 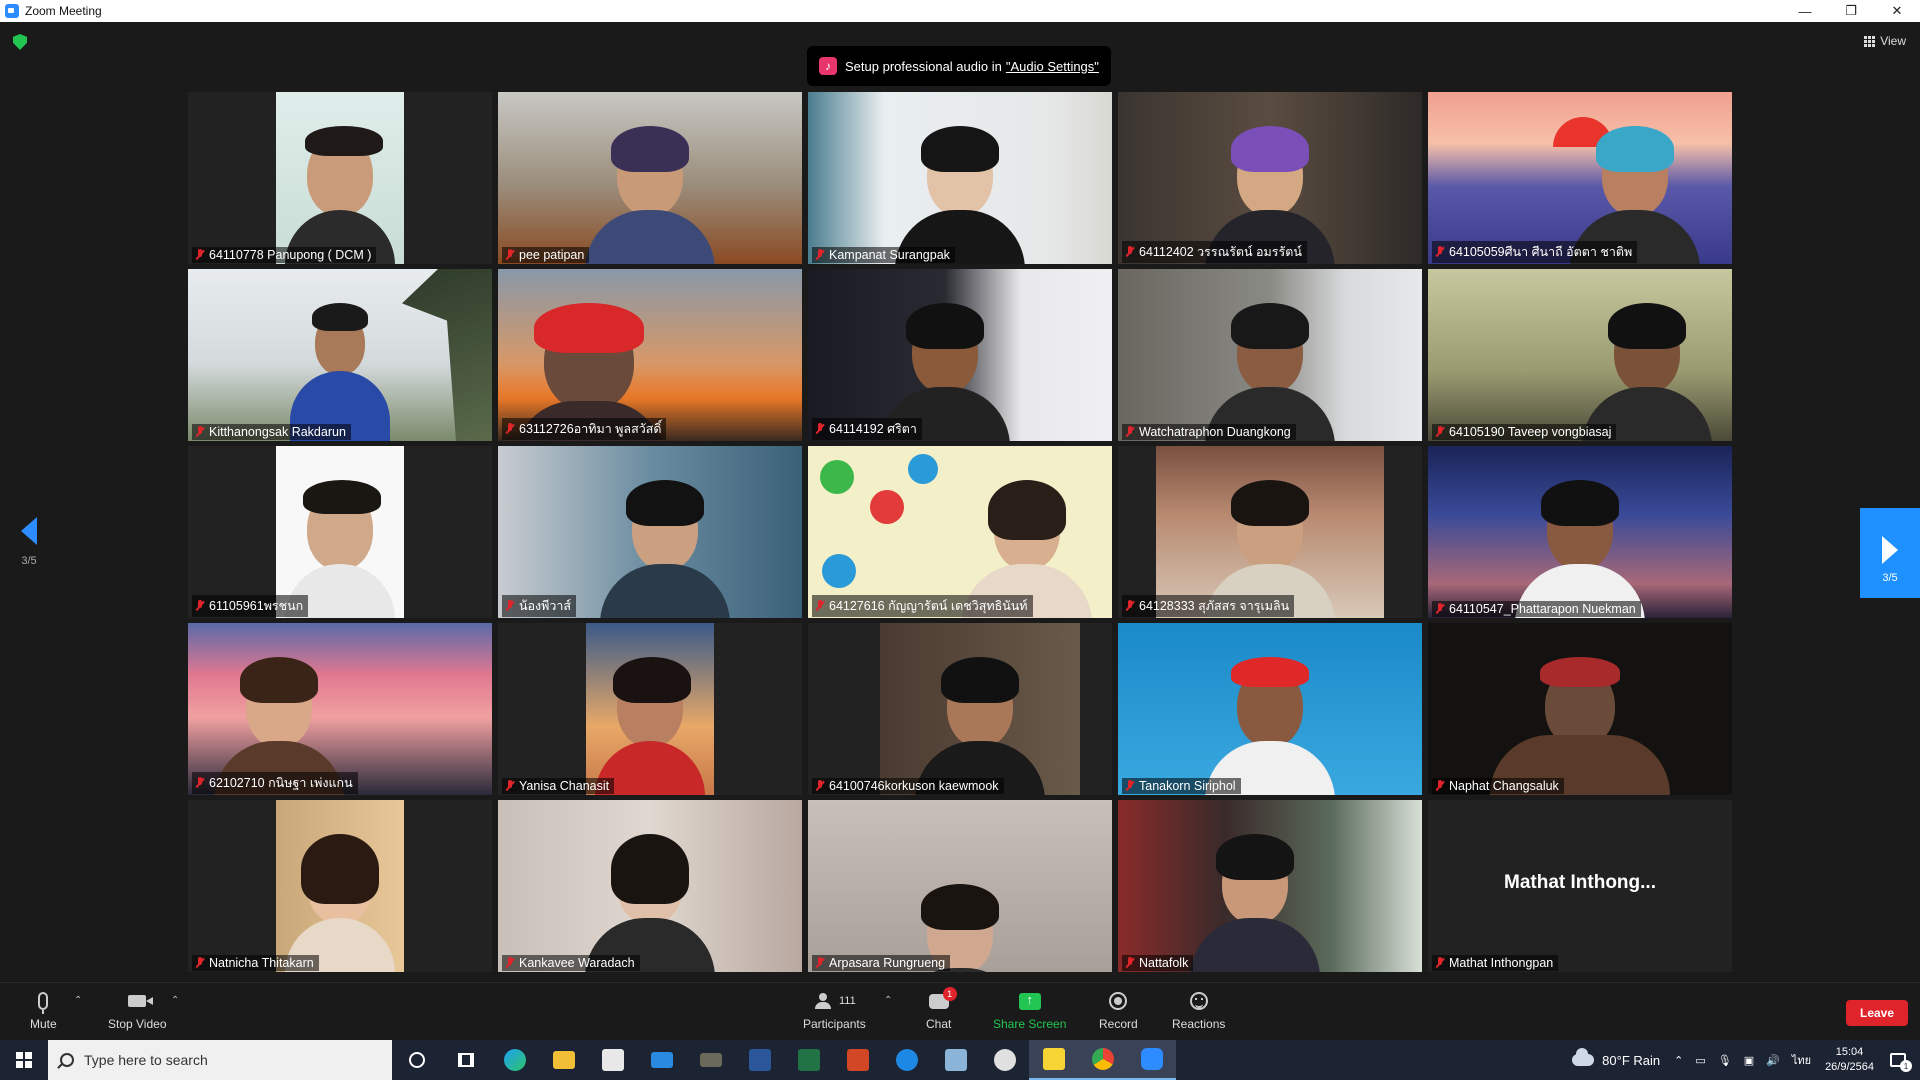 What do you see at coordinates (960, 532) in the screenshot?
I see `participant-tile: 64127616 กัญญารัตน์ เดชวิสุทธินันท์` at bounding box center [960, 532].